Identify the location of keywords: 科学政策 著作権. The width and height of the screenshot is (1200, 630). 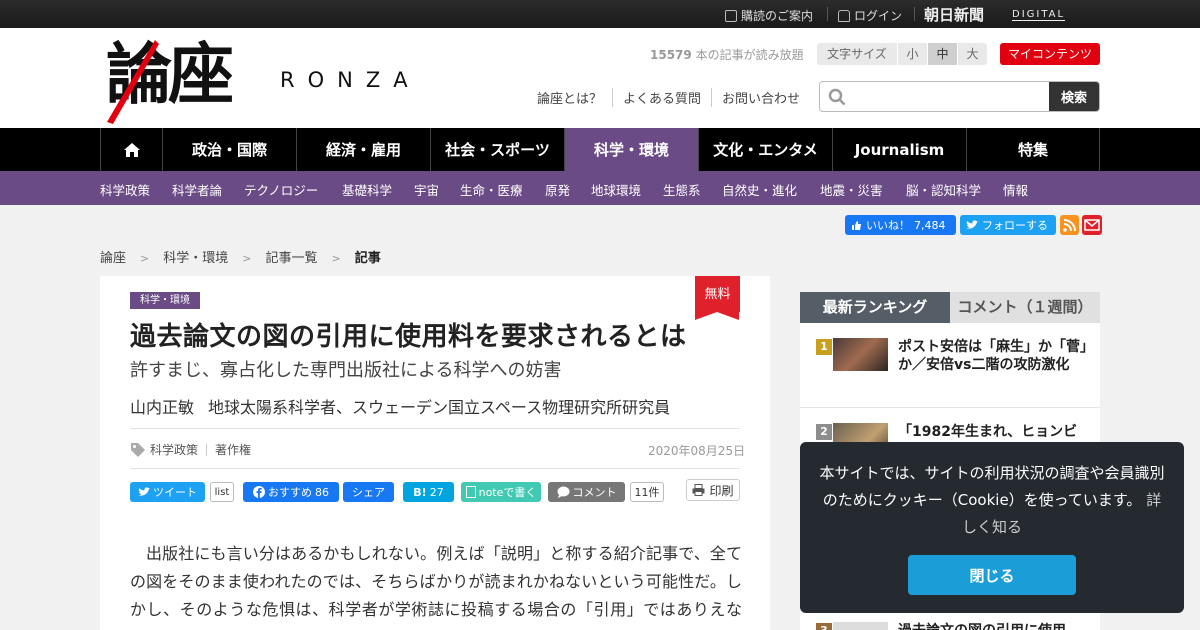
(190, 449).